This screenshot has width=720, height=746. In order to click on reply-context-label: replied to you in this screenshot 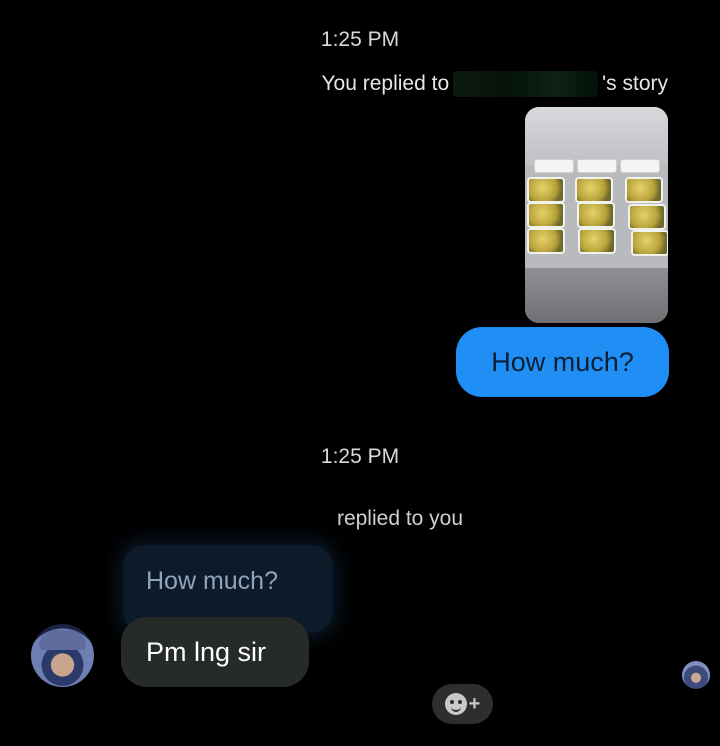, I will do `click(400, 518)`.